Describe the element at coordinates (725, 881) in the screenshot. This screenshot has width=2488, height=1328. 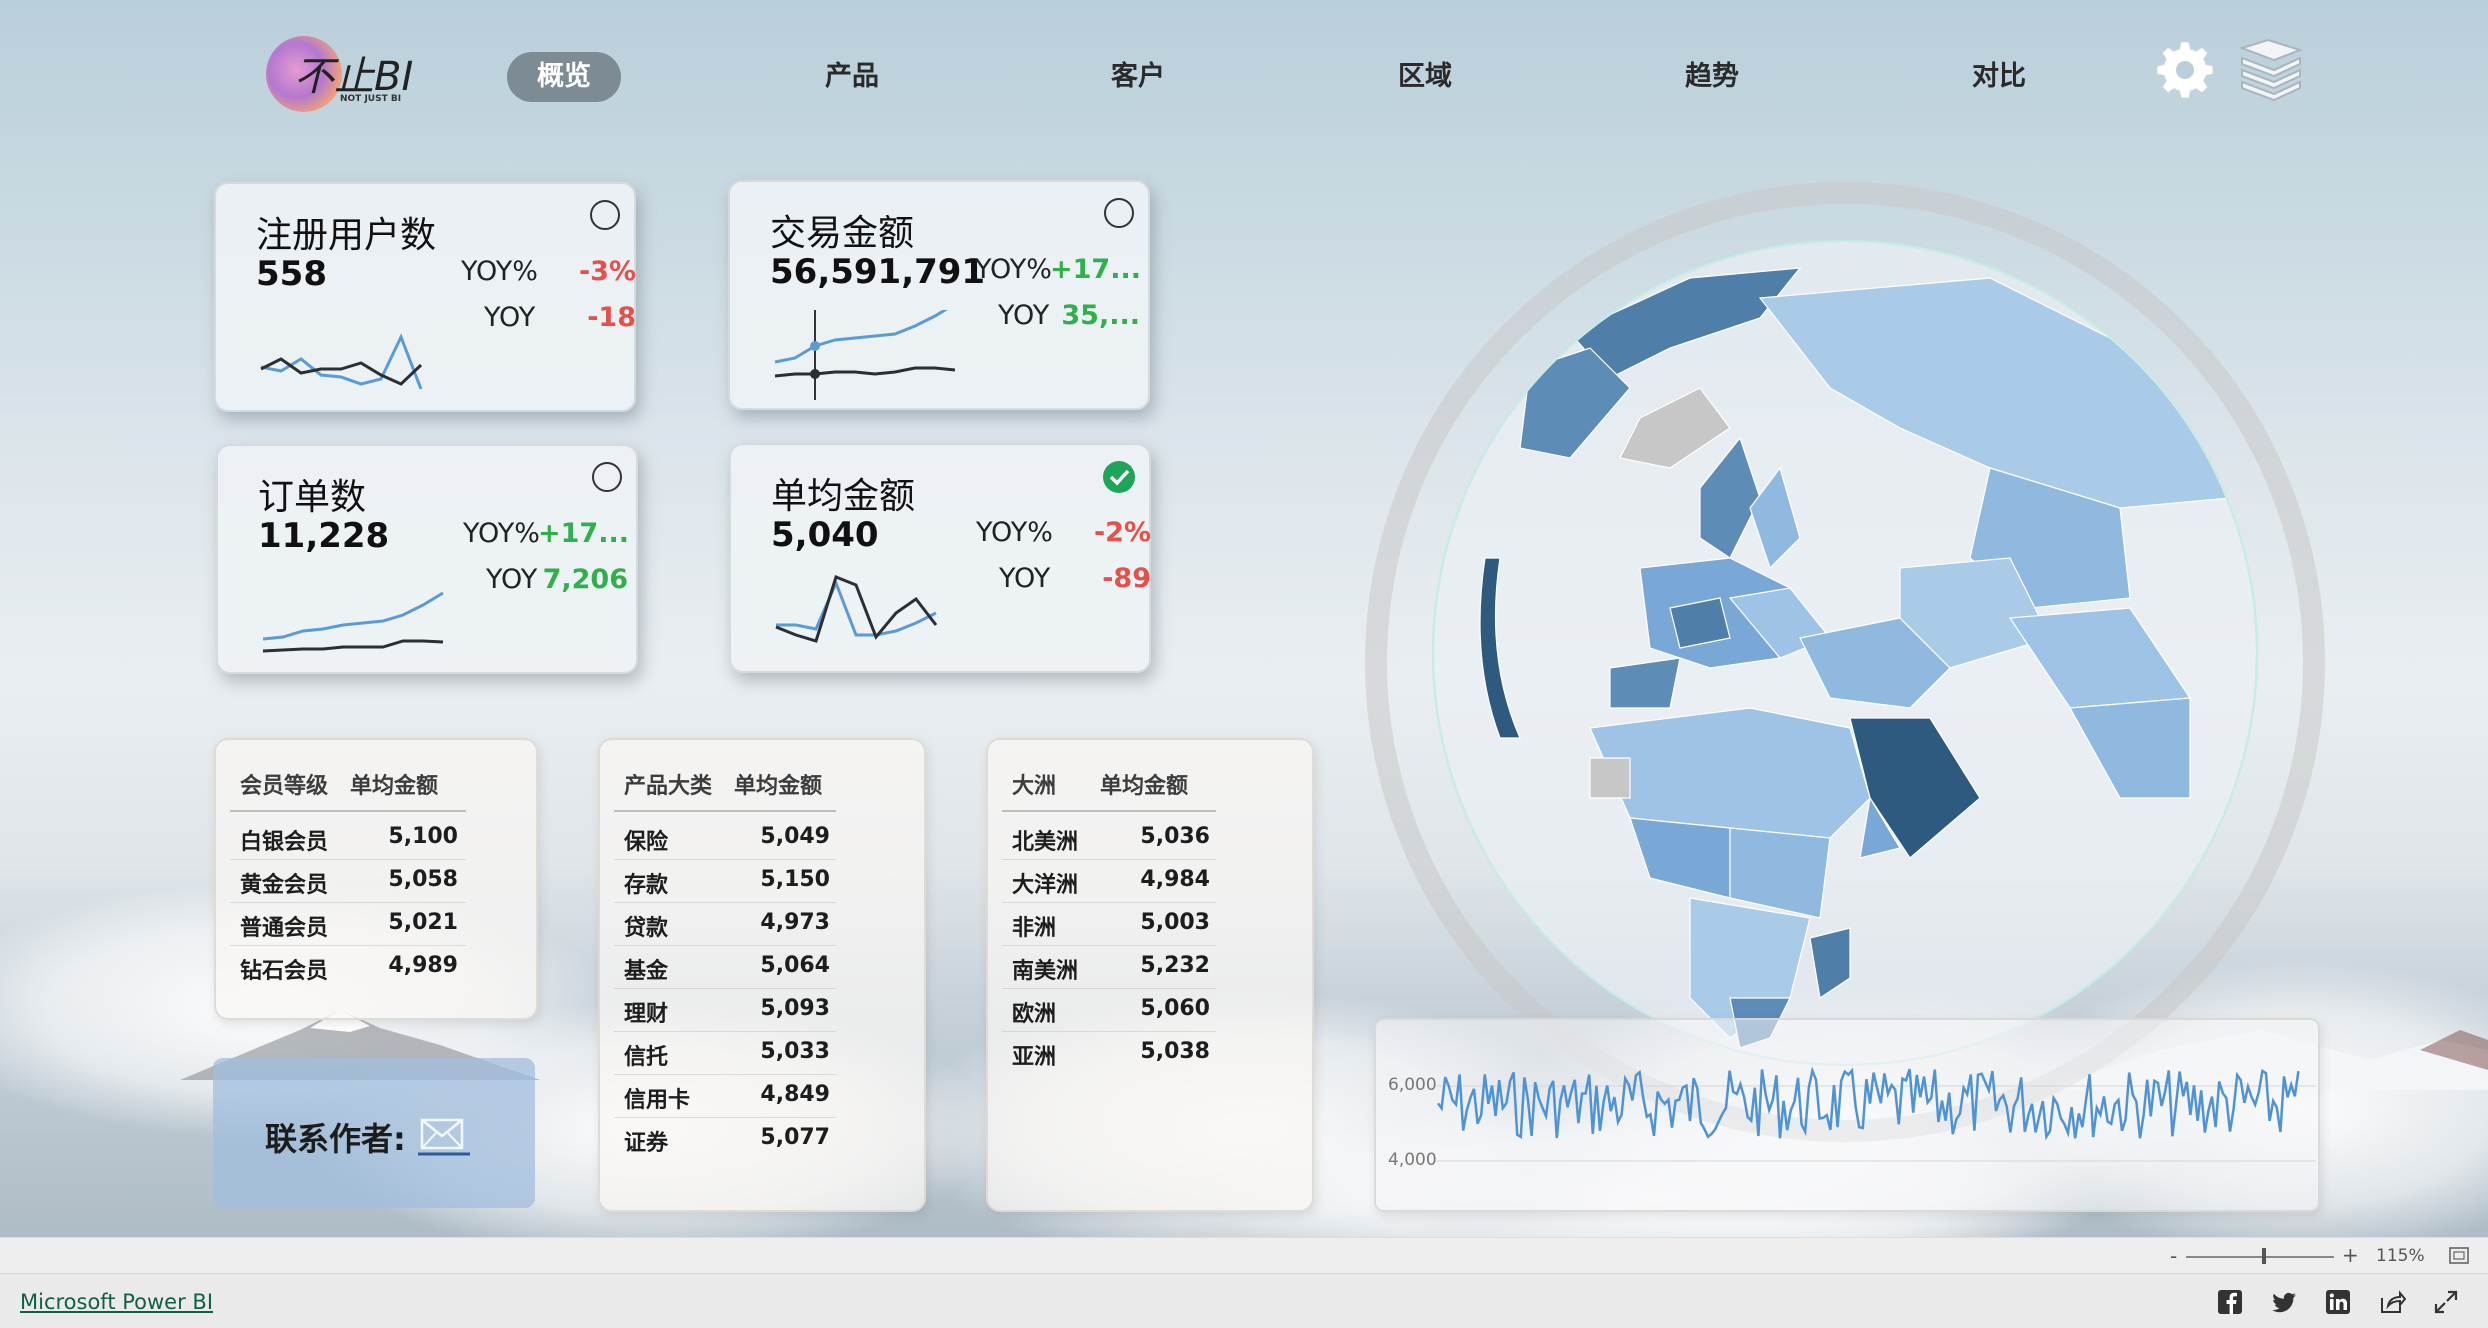
I see `table-row: 存款 5,150` at that location.